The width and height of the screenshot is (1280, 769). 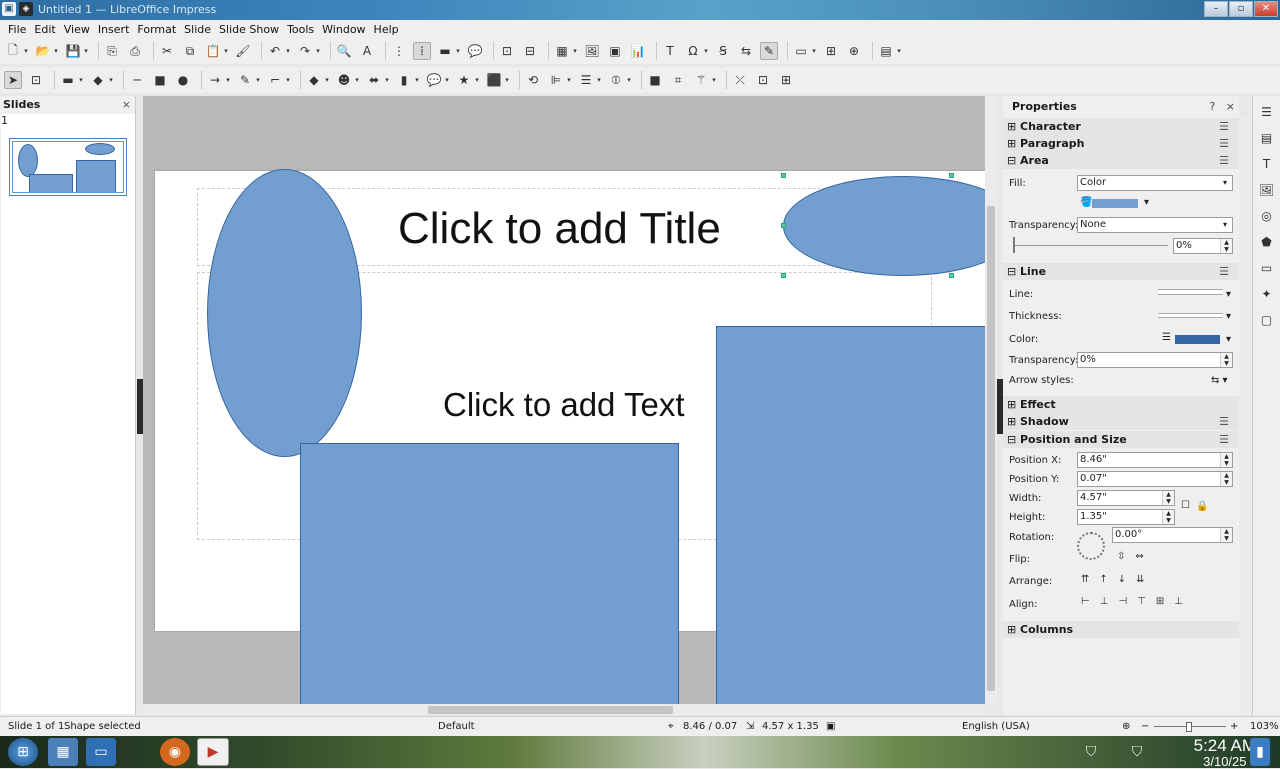 What do you see at coordinates (1203, 246) in the screenshot?
I see `transparency-percent-field: 0% ▲ ▼` at bounding box center [1203, 246].